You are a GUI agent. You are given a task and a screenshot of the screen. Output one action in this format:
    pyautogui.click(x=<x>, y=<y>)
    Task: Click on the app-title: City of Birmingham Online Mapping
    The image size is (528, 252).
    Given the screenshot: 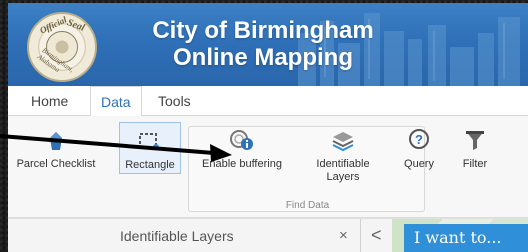 What is the action you would take?
    pyautogui.click(x=263, y=44)
    